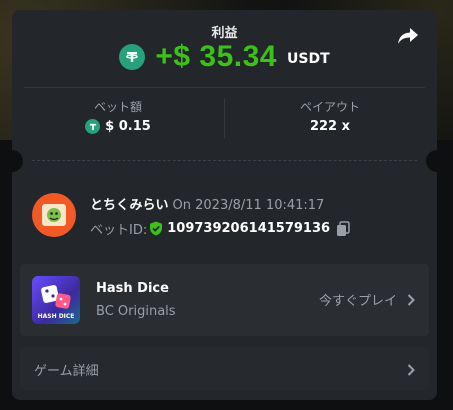 The width and height of the screenshot is (453, 410). What do you see at coordinates (330, 126) in the screenshot?
I see `payout-value: 222 x` at bounding box center [330, 126].